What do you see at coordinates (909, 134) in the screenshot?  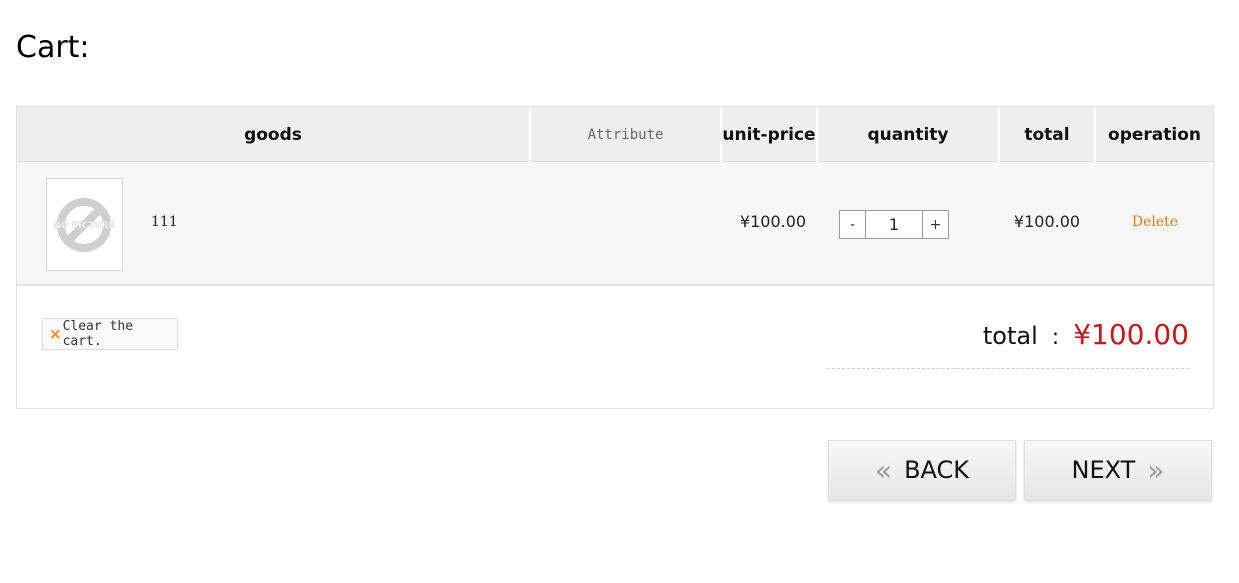 I see `header-quantity: quantity` at bounding box center [909, 134].